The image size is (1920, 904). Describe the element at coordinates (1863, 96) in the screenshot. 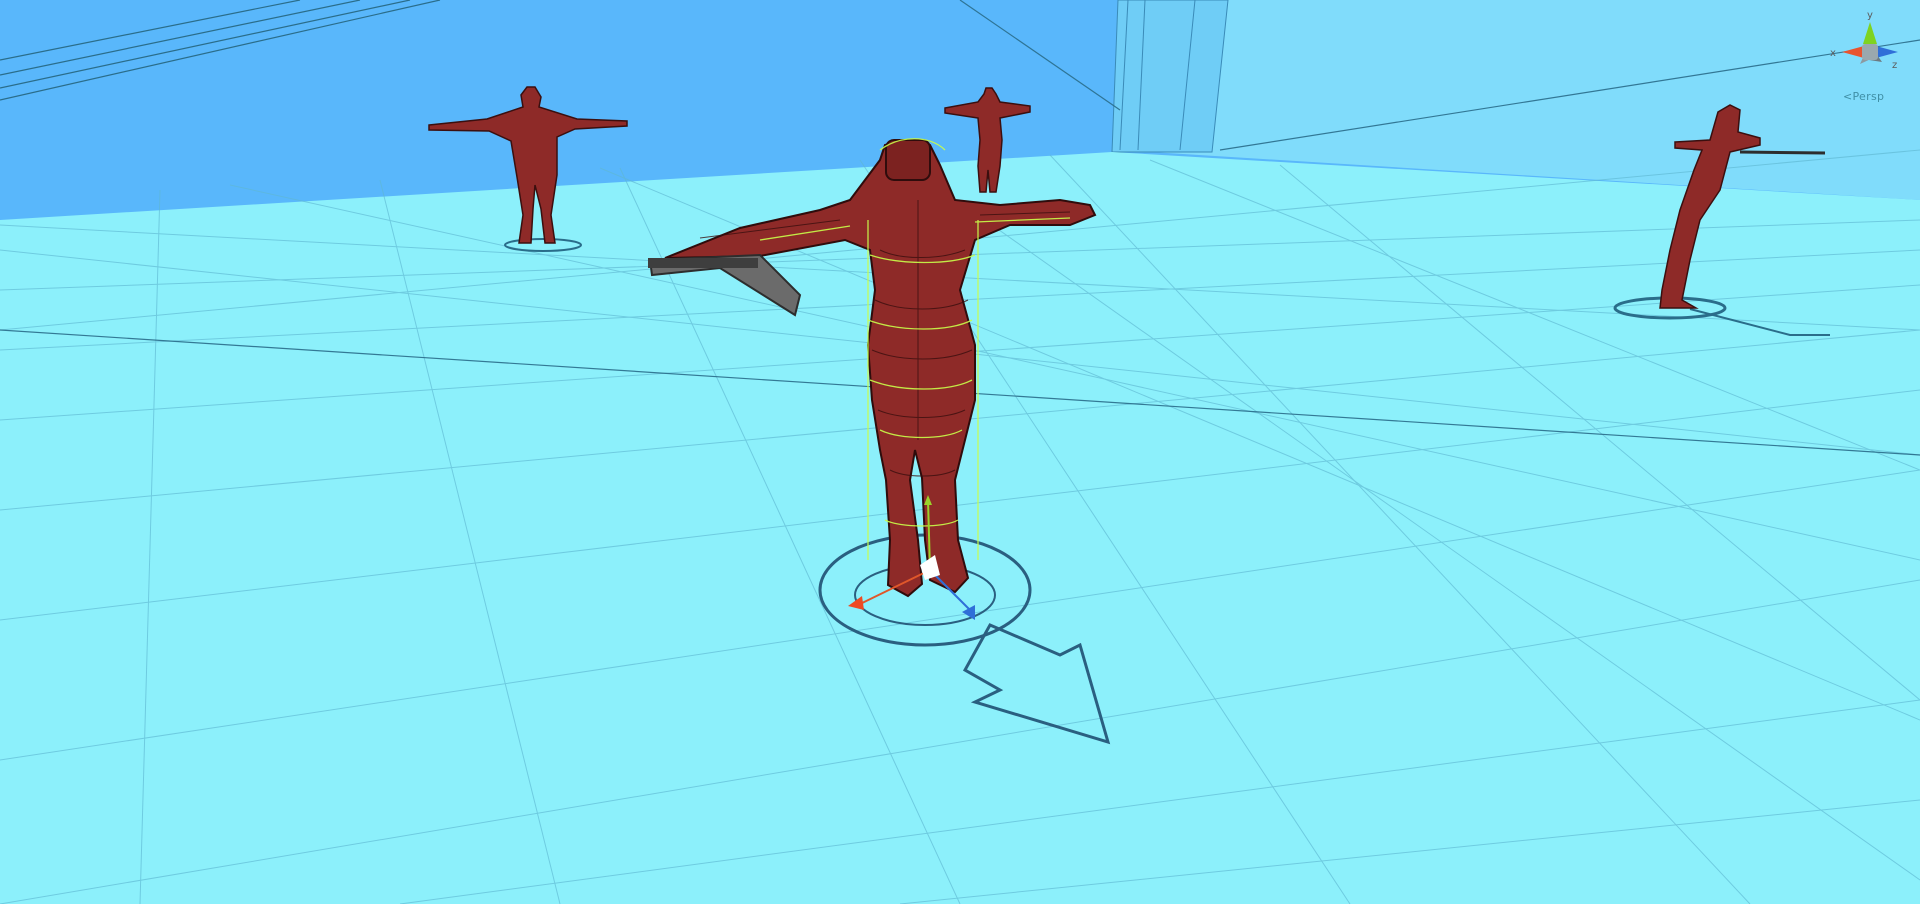

I see `projection-toggle: <Persp` at that location.